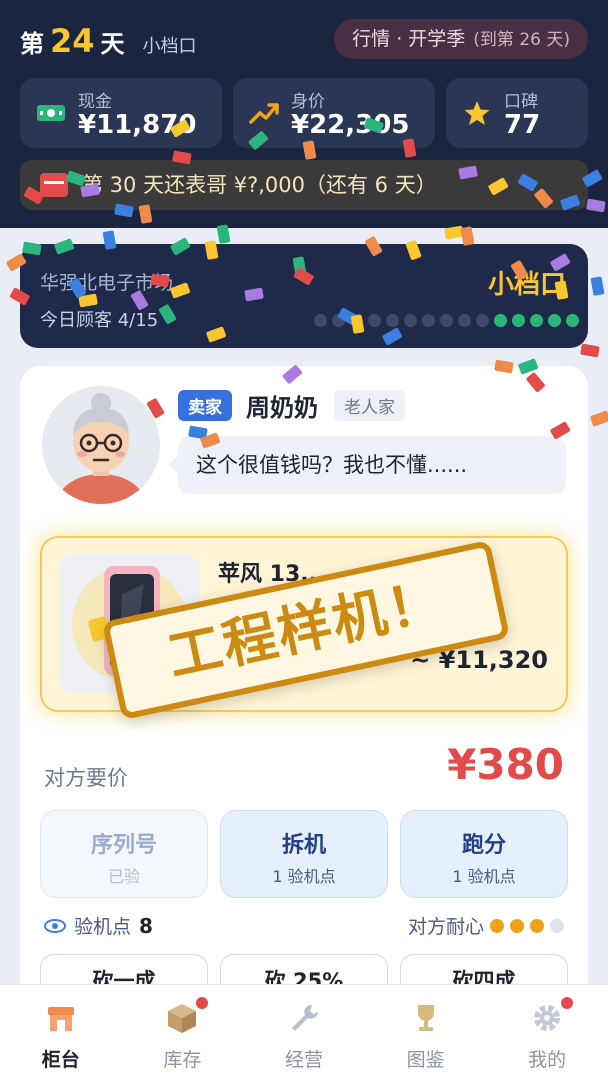 This screenshot has width=608, height=1080. Describe the element at coordinates (303, 845) in the screenshot. I see `action-title: 拆机` at that location.